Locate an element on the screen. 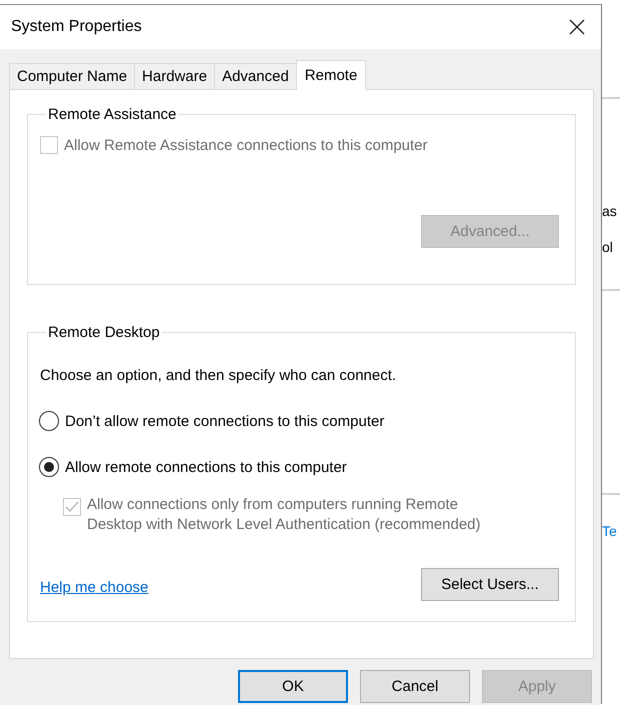 The width and height of the screenshot is (620, 705). dialog-button: Cancel is located at coordinates (415, 686).